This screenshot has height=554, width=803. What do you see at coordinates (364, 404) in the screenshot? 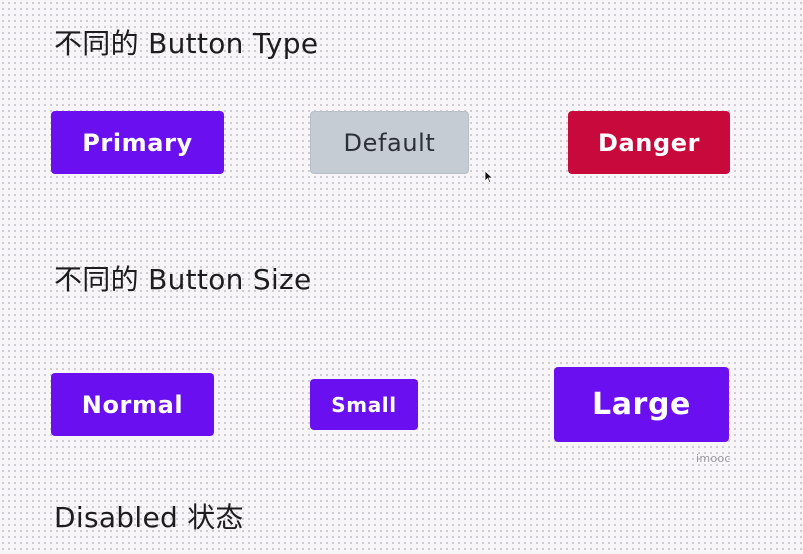
I see `small-button: Small` at bounding box center [364, 404].